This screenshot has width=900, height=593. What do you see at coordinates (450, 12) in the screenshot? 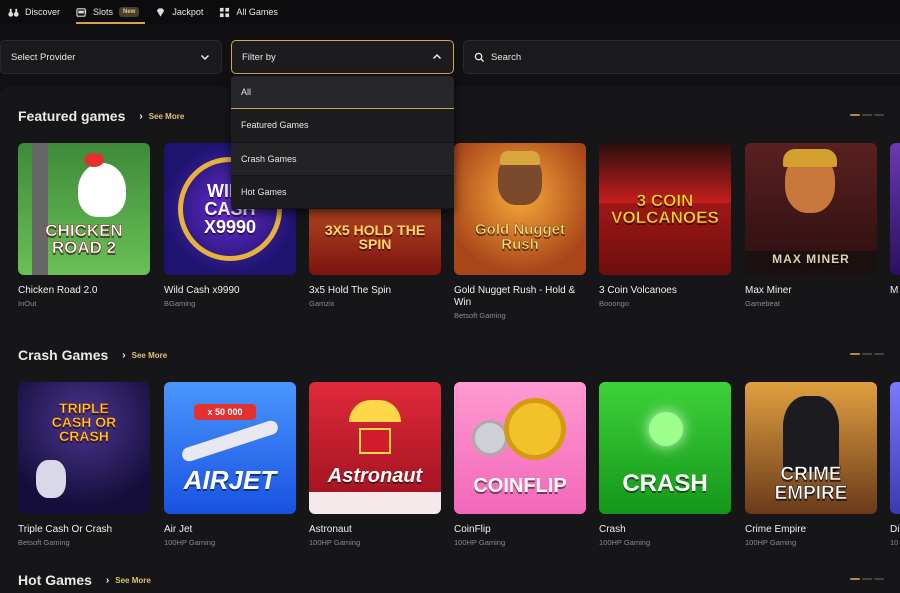
I see `top-nav: Discover Slots New Jackpot All Games` at bounding box center [450, 12].